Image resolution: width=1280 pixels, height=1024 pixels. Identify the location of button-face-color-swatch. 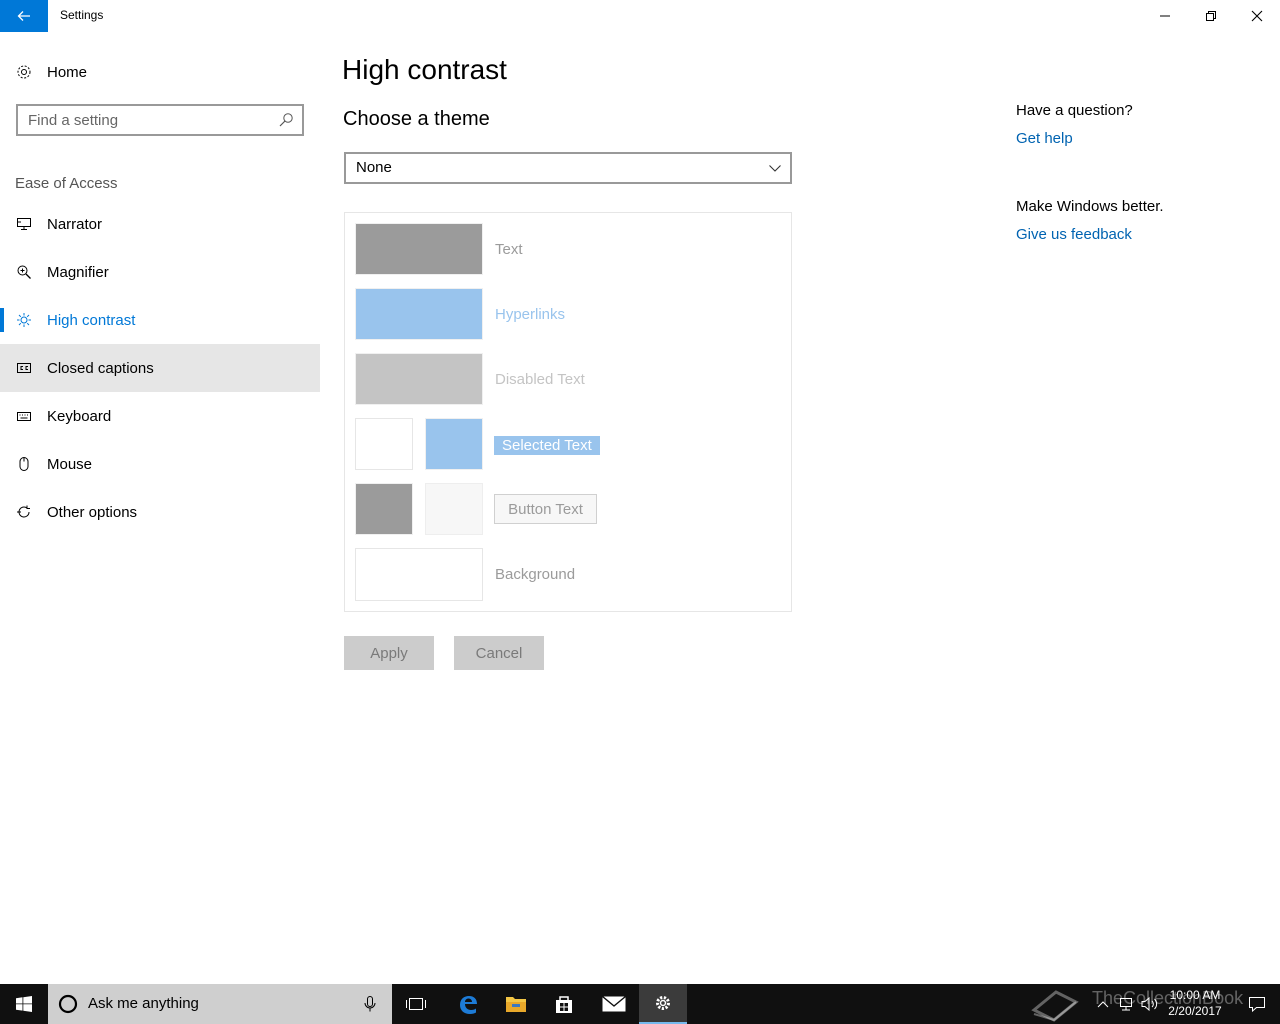
(454, 509).